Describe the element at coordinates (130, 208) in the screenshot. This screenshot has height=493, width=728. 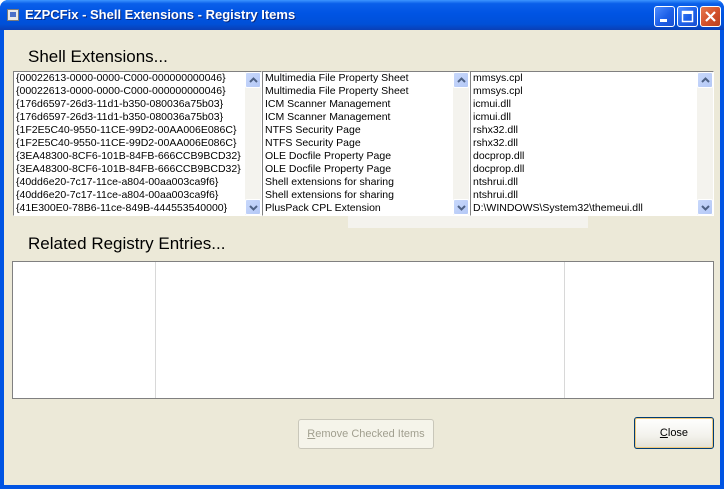
I see `clsid-list-item: {41E300E0-78B6-11ce-849B-444553540000}` at that location.